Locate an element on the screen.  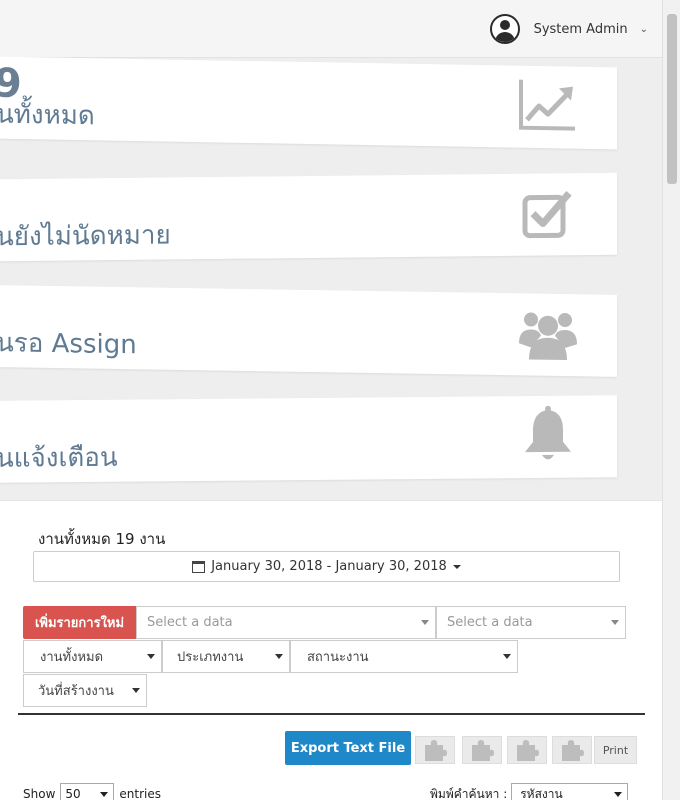
add-new-button: เพิ่มรายการใหม่ is located at coordinates (79, 622).